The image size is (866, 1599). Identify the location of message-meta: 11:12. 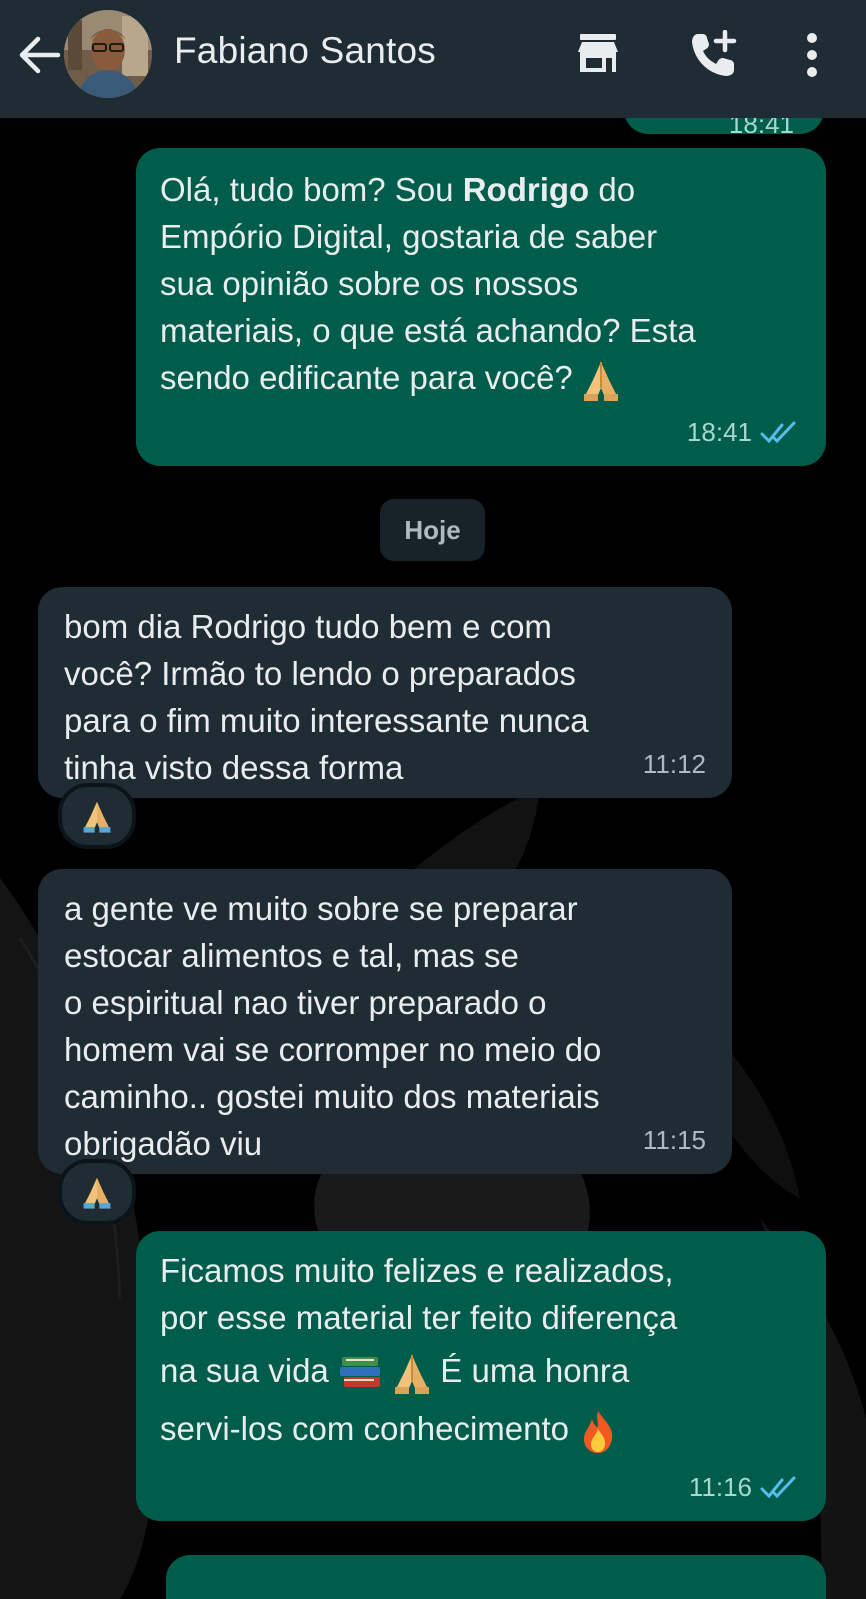
(674, 764).